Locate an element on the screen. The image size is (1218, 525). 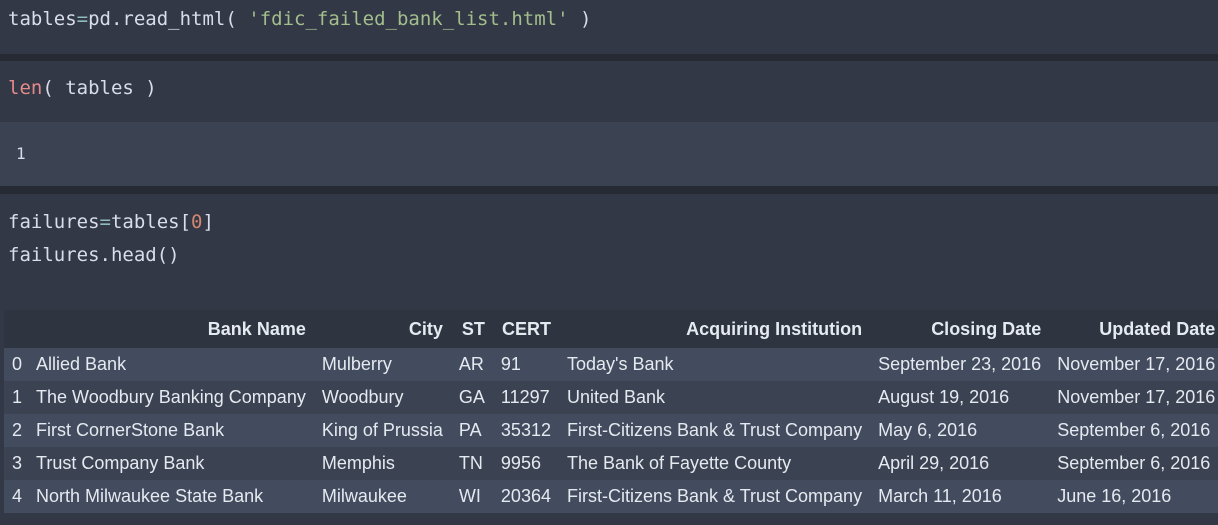
code-token: failures is located at coordinates (54, 222).